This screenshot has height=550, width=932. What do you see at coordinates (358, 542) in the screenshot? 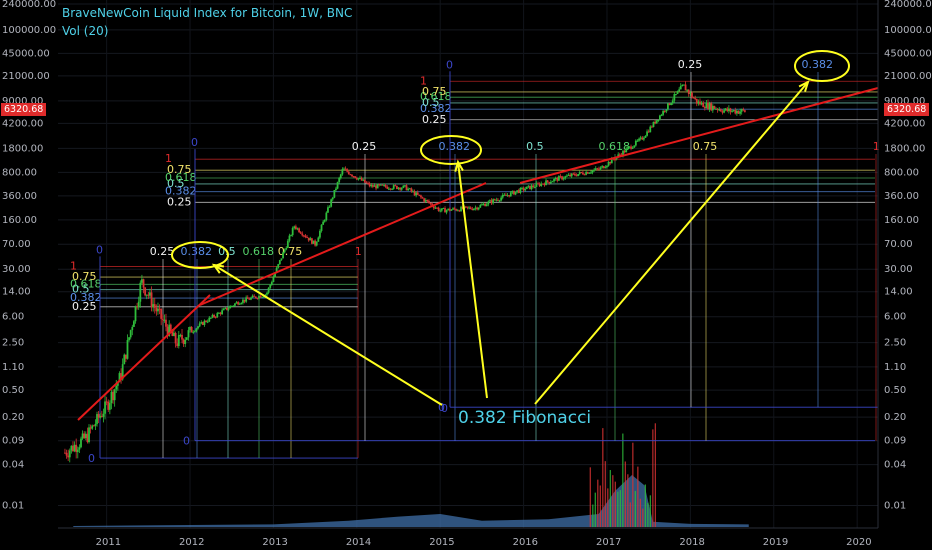
I see `x-tick-label: 2014` at bounding box center [358, 542].